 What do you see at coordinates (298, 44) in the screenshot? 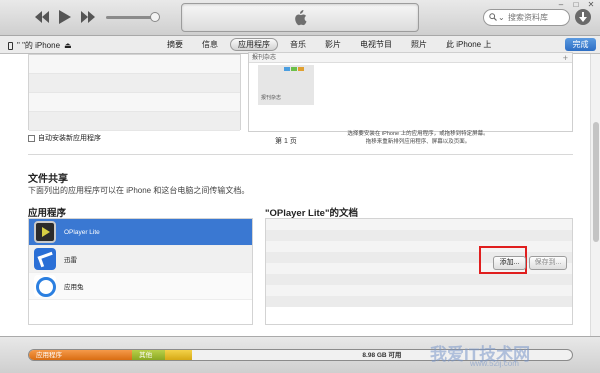
I see `tab-music: 音乐` at bounding box center [298, 44].